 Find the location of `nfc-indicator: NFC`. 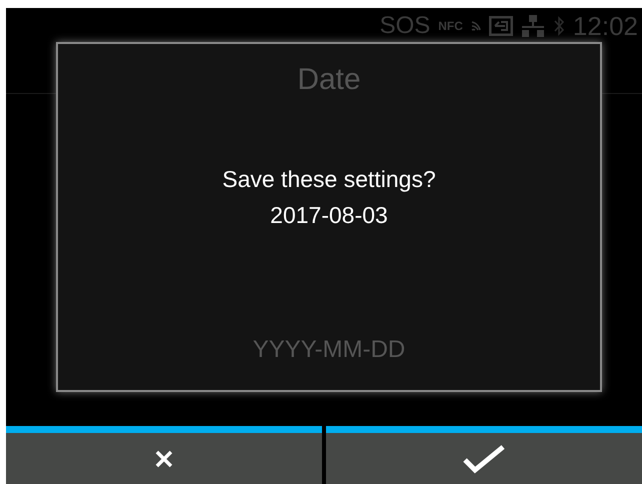

nfc-indicator: NFC is located at coordinates (450, 26).